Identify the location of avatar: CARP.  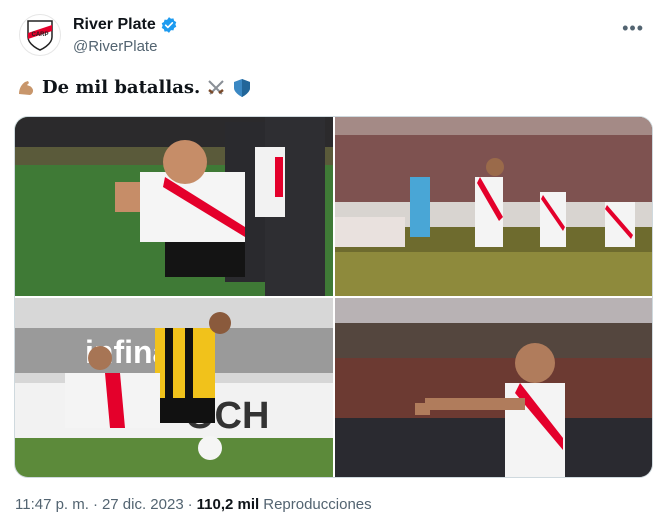
(40, 35).